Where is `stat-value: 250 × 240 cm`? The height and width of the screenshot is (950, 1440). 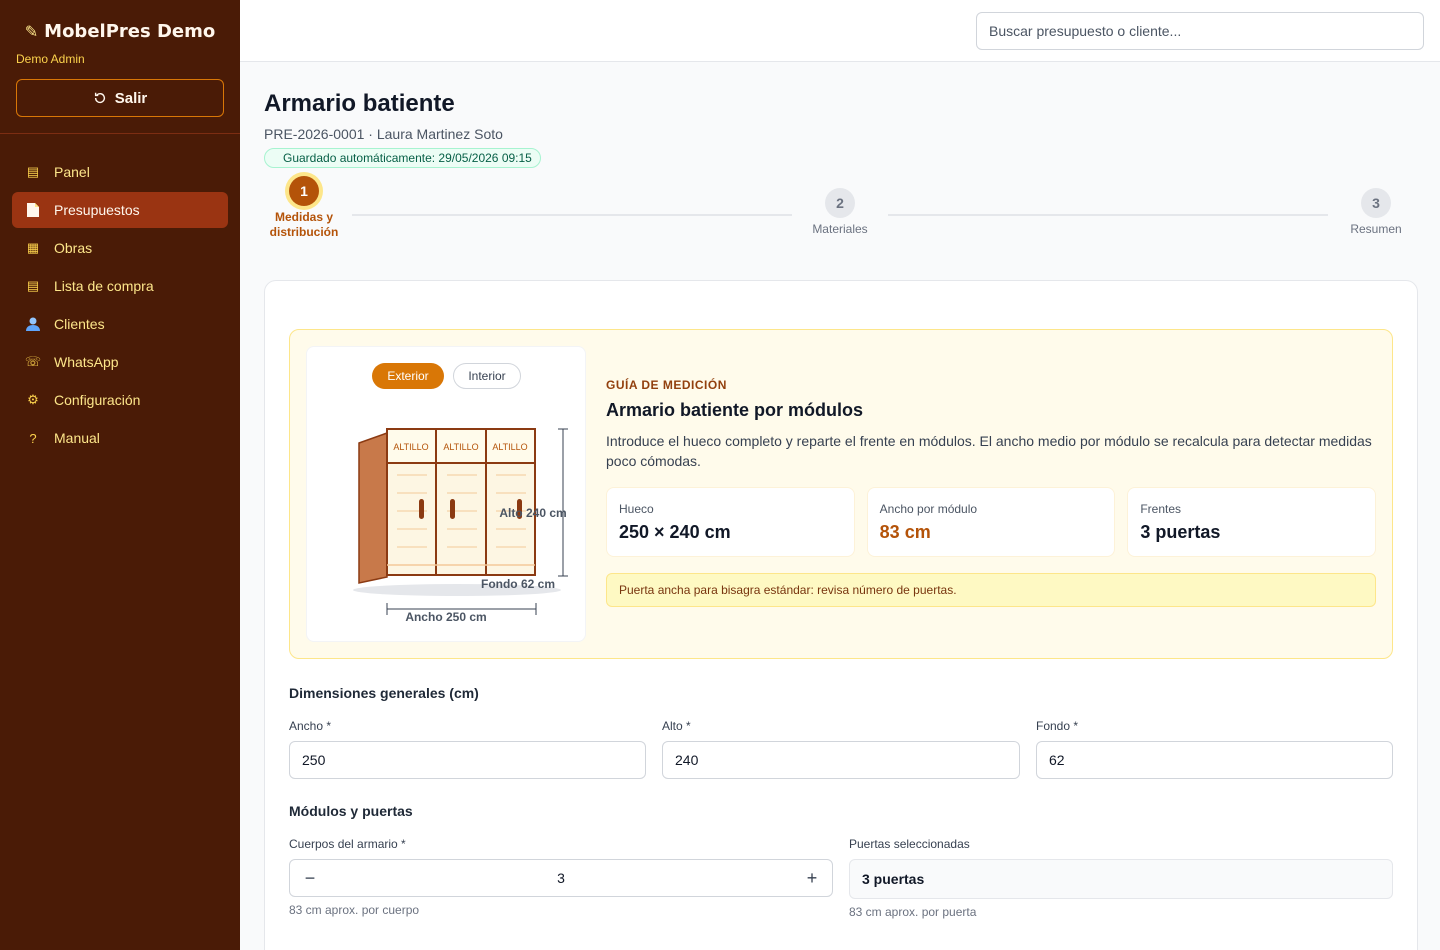
stat-value: 250 × 240 cm is located at coordinates (675, 532).